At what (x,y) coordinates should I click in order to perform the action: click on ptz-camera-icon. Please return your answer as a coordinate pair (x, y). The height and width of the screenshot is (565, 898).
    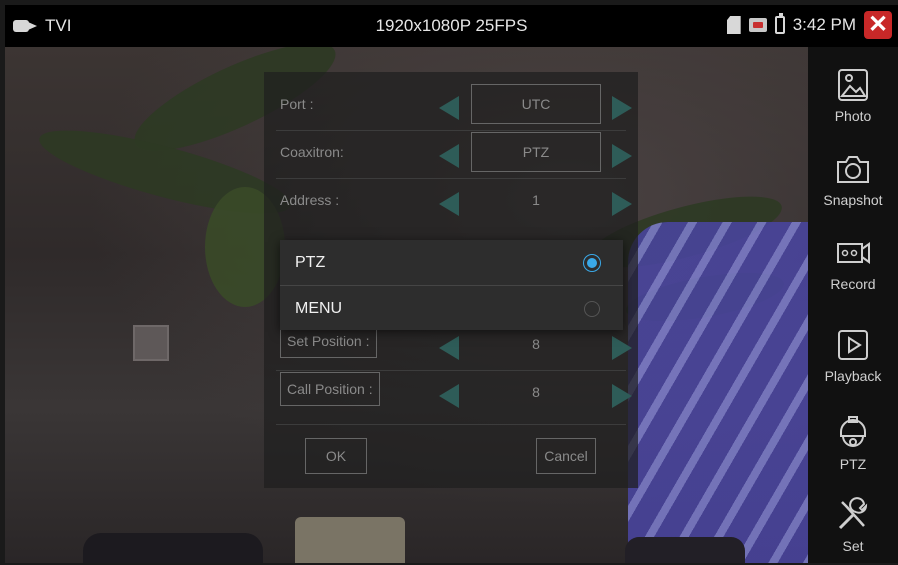
    Looking at the image, I should click on (853, 433).